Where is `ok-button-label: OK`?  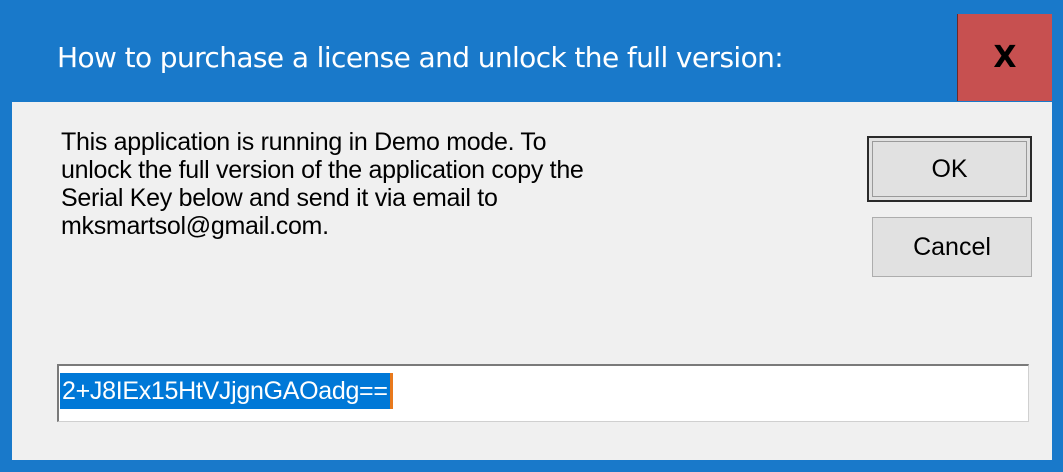 ok-button-label: OK is located at coordinates (949, 168).